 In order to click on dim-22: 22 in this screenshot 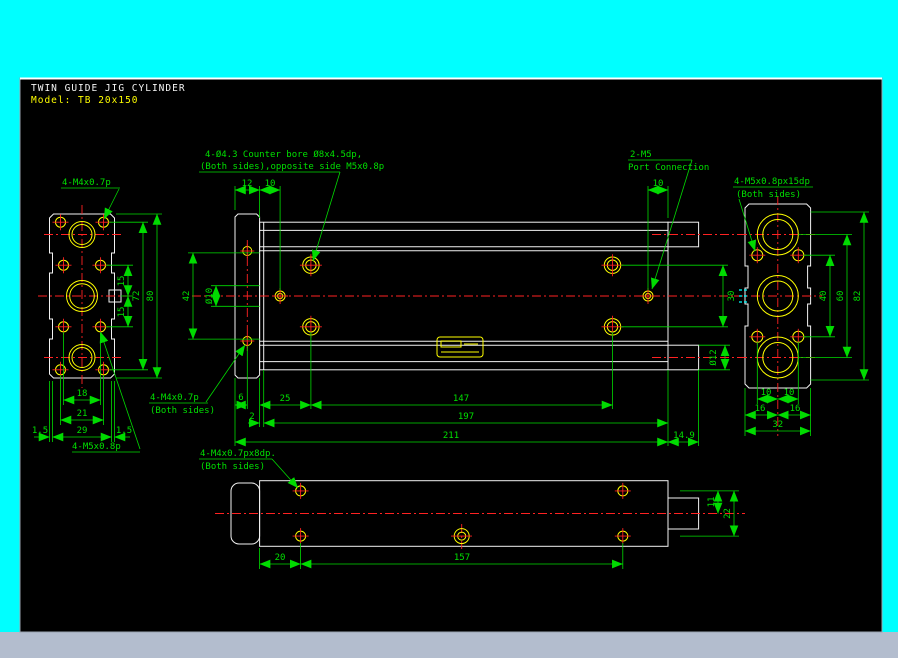, I will do `click(728, 513)`.